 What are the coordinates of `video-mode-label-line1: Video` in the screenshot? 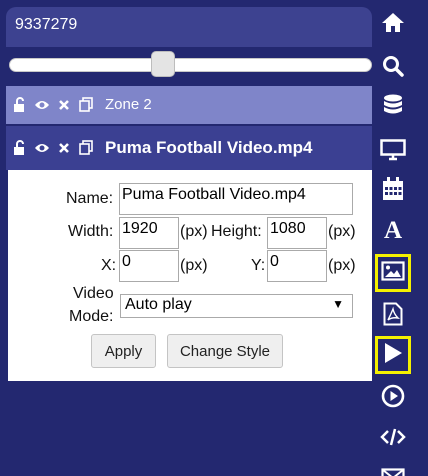 It's located at (93, 293).